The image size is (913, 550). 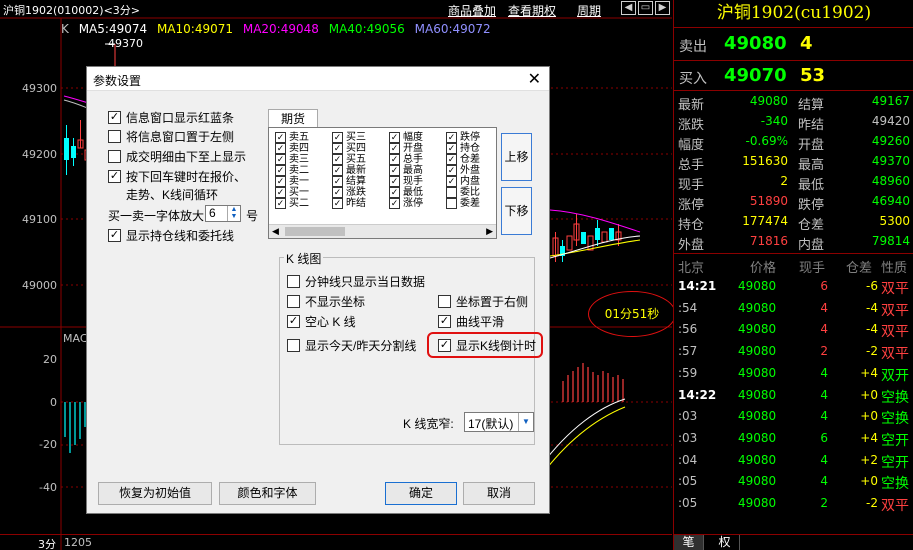 What do you see at coordinates (793, 76) in the screenshot?
I see `buy-row: 买入 49070 53` at bounding box center [793, 76].